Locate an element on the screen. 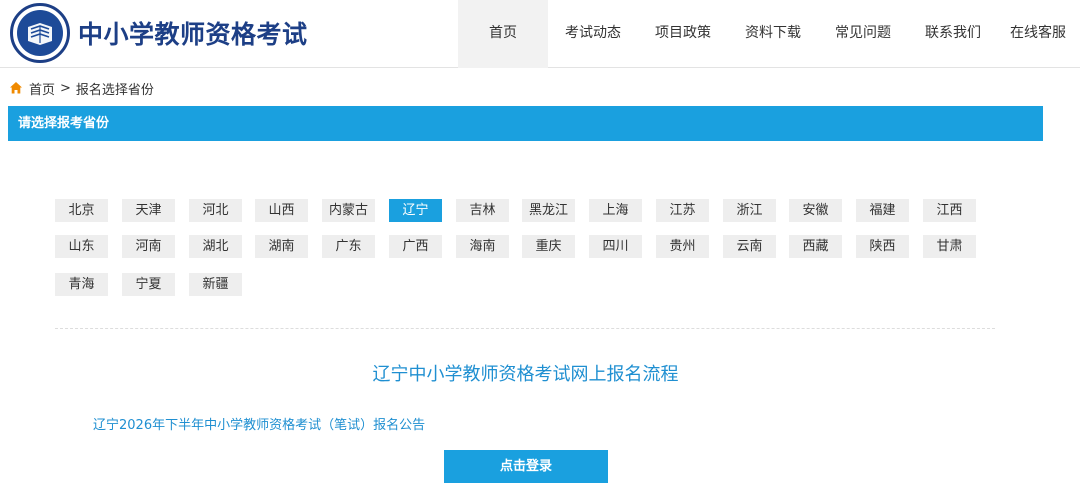 The image size is (1080, 492). school-emblem-icon is located at coordinates (40, 33).